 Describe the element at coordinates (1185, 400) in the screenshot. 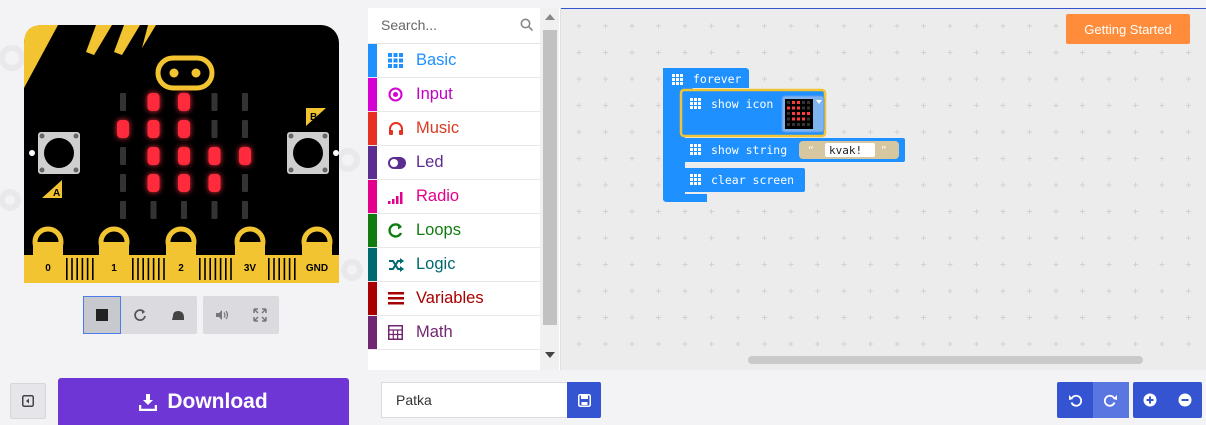

I see `zoom-out-button` at that location.